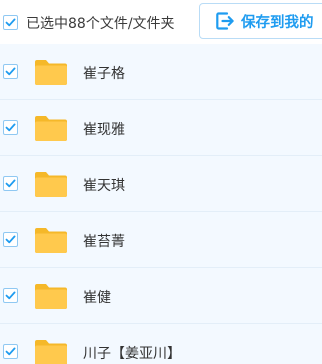 The width and height of the screenshot is (322, 364). I want to click on file-name: 崔现雅, so click(104, 130).